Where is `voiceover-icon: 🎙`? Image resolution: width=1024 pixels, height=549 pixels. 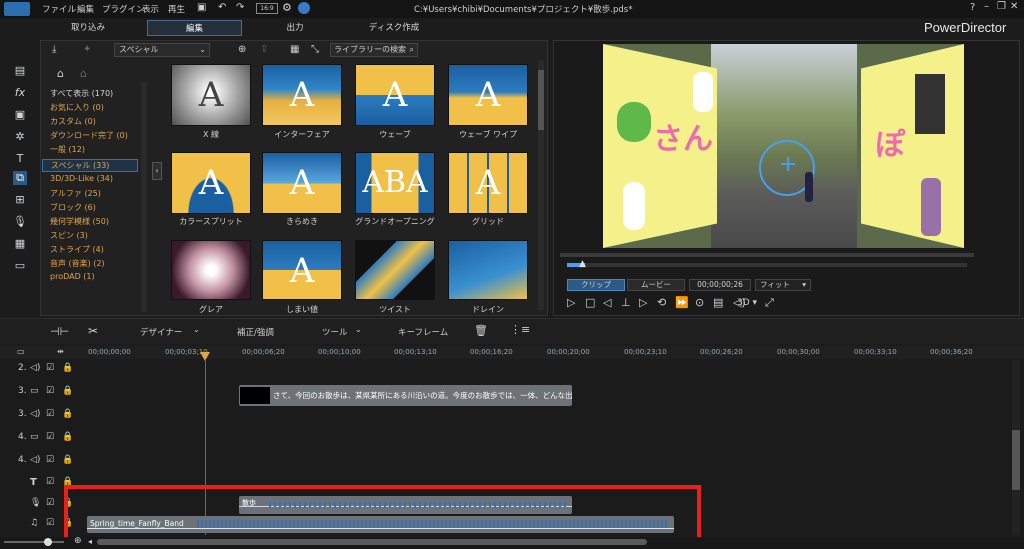 voiceover-icon: 🎙 is located at coordinates (20, 222).